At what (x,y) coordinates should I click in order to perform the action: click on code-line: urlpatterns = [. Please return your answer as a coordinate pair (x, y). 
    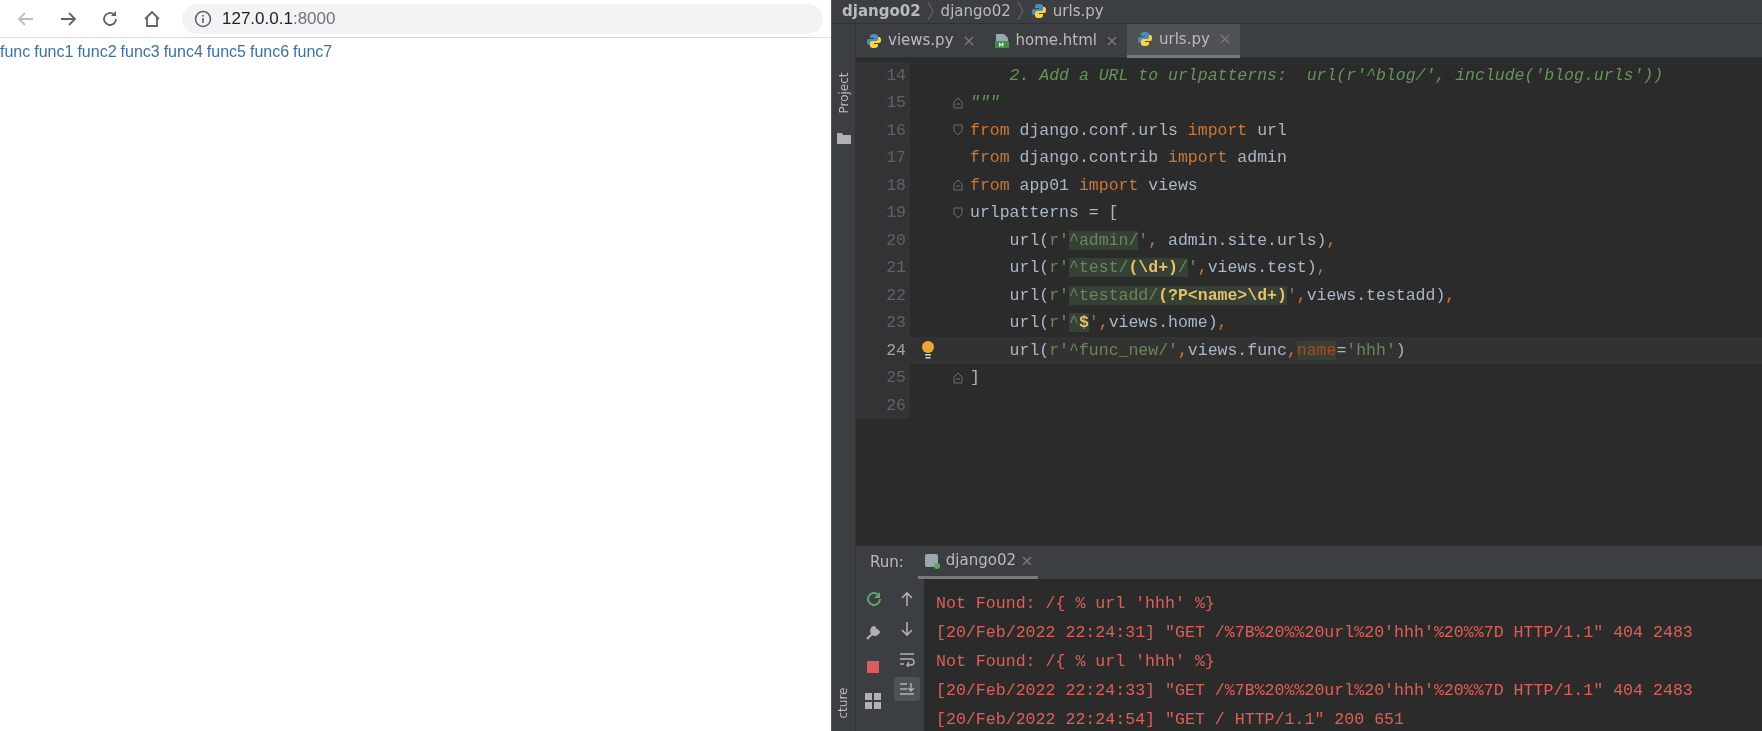
    Looking at the image, I should click on (1044, 213).